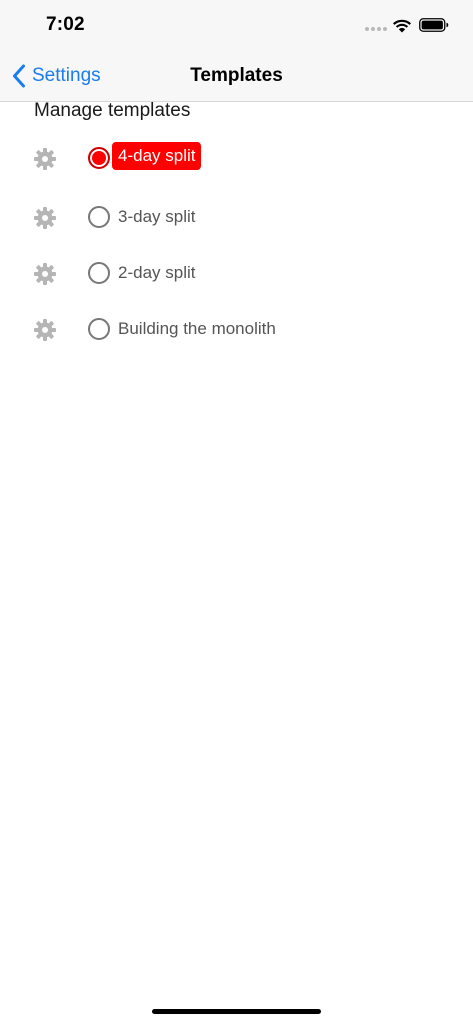  What do you see at coordinates (236, 26) in the screenshot?
I see `status-bar: 7:02` at bounding box center [236, 26].